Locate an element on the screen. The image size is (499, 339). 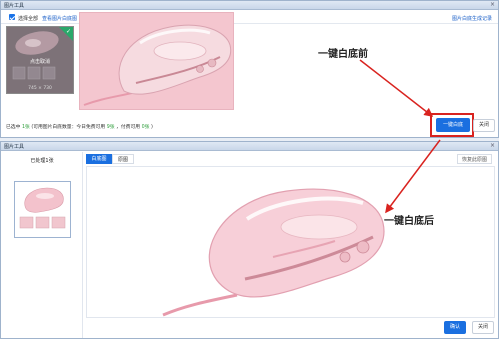
mouse-thumbnail-image is located at coordinates (42, 208).